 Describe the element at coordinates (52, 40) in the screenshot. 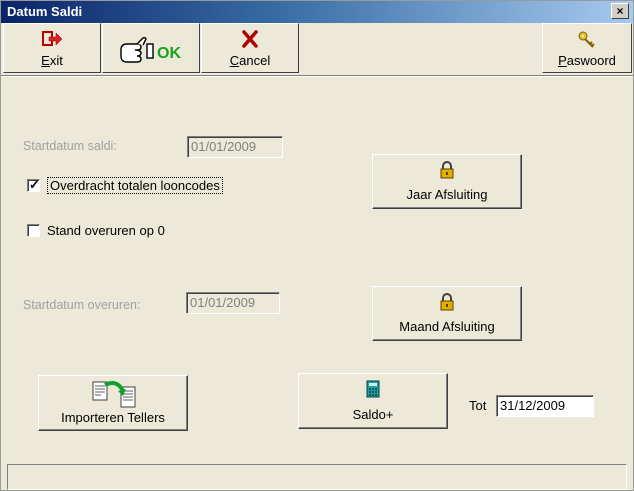

I see `exit-arrow-icon` at that location.